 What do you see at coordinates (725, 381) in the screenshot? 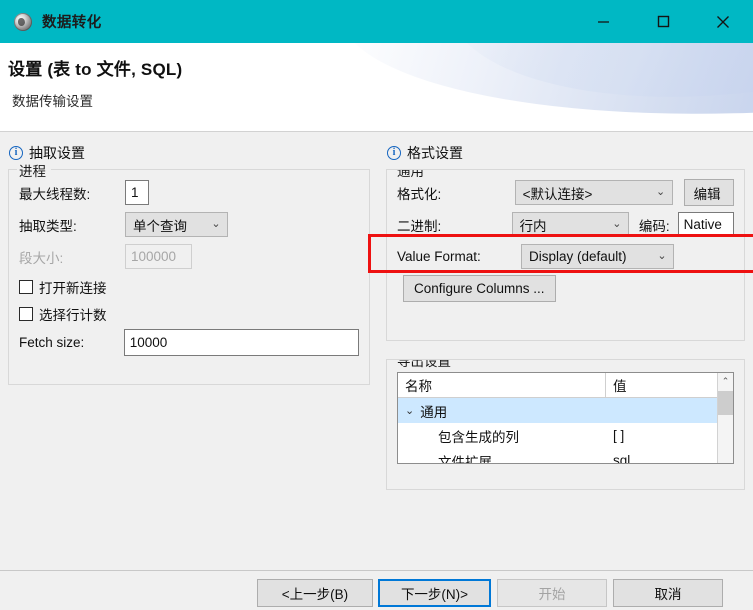
I see `scroll-up-icon: ⌃` at bounding box center [725, 381].